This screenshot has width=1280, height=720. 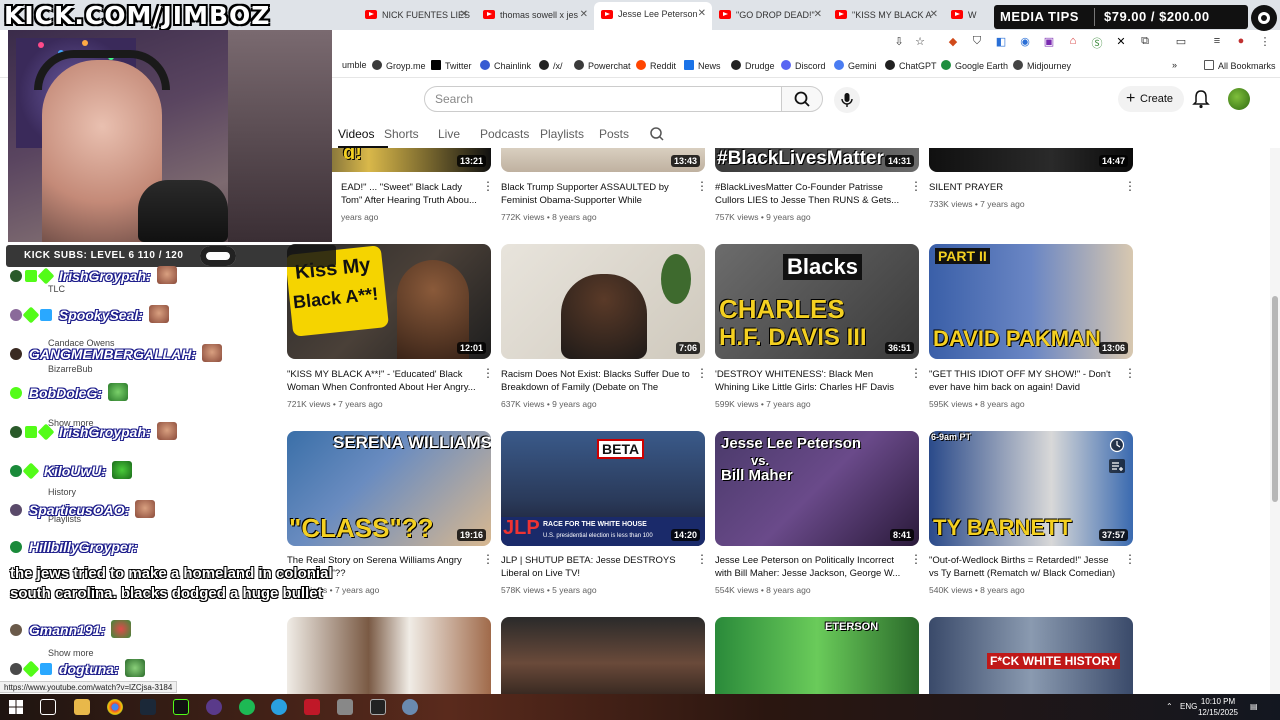 I want to click on video-thumbnail: 14:47, so click(x=1031, y=160).